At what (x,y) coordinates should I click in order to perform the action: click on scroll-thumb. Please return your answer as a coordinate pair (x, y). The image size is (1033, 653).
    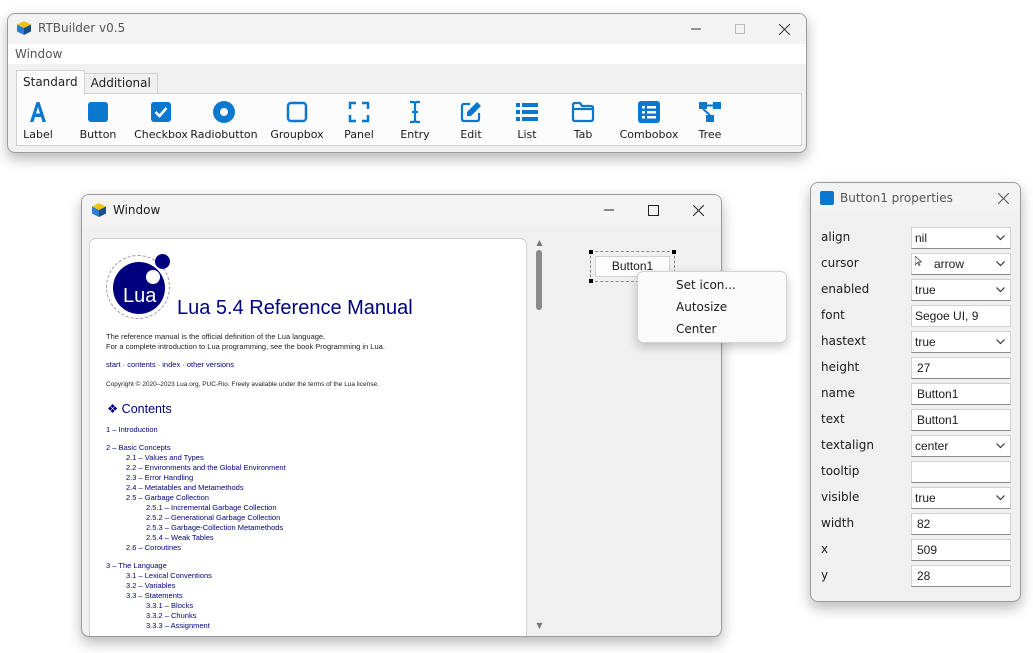
    Looking at the image, I should click on (539, 280).